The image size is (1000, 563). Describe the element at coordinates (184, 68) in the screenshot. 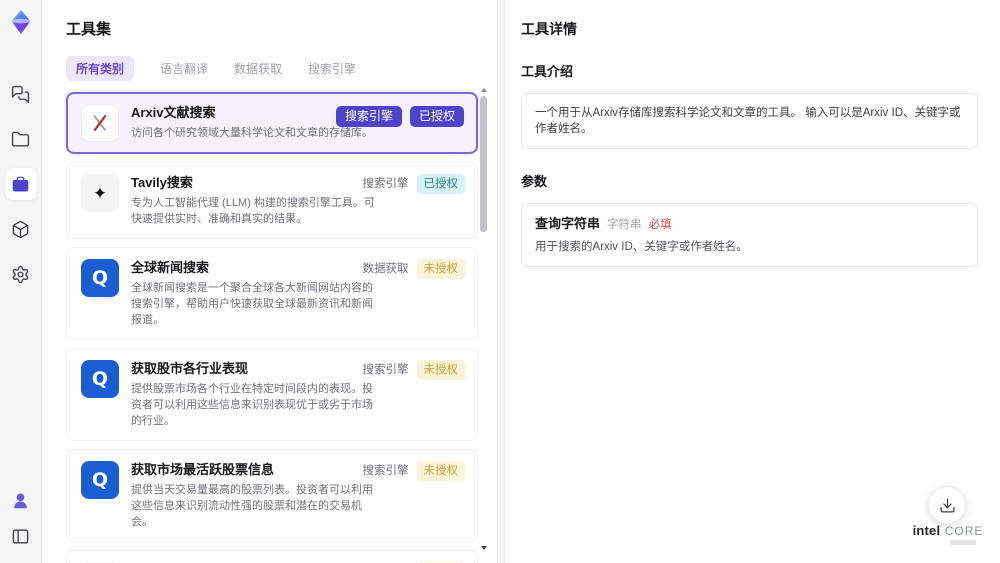

I see `tab-2: 语言翻译` at that location.